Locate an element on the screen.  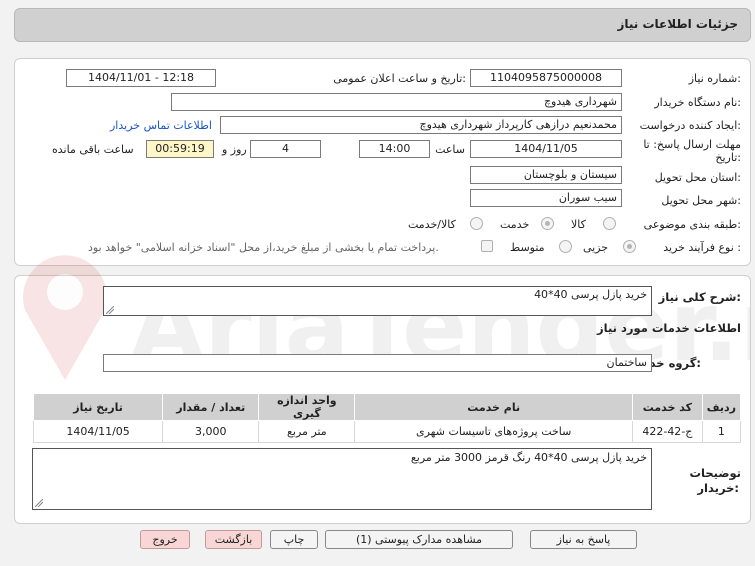
buyer-org-field: شهرداری هیدوچ is located at coordinates (396, 102).